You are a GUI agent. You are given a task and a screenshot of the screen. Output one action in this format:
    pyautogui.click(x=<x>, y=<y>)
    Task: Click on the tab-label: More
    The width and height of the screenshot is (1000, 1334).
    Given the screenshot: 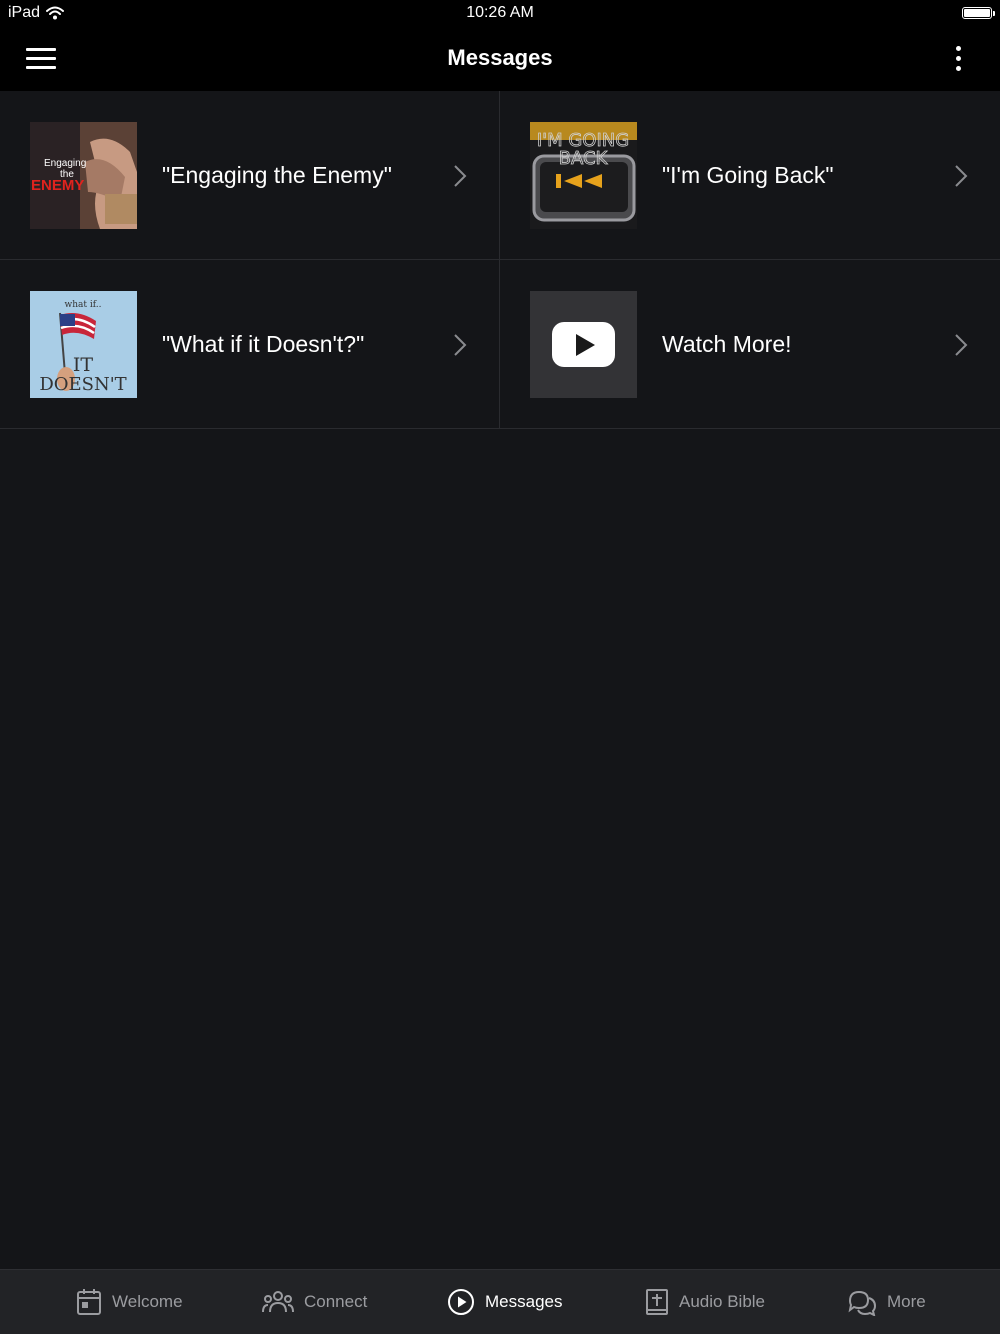 What is the action you would take?
    pyautogui.click(x=906, y=1301)
    